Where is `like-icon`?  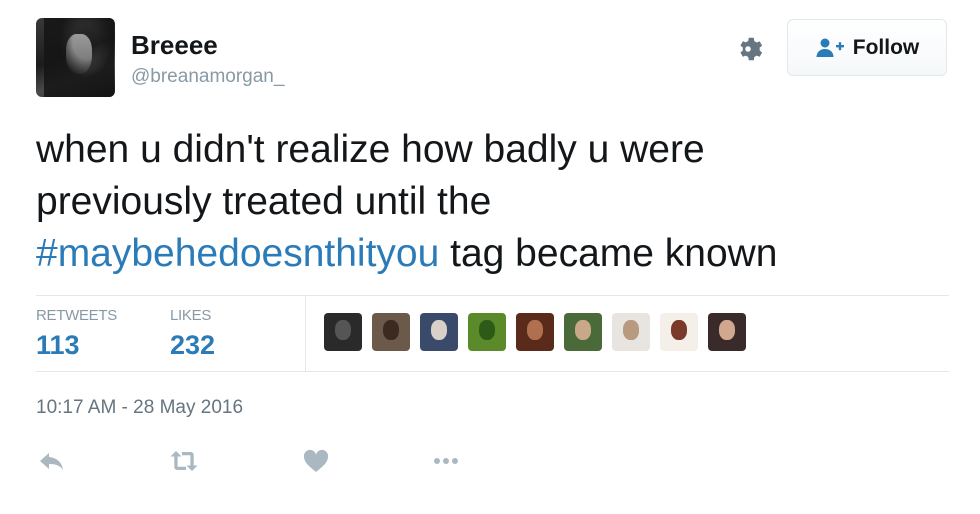 like-icon is located at coordinates (316, 461).